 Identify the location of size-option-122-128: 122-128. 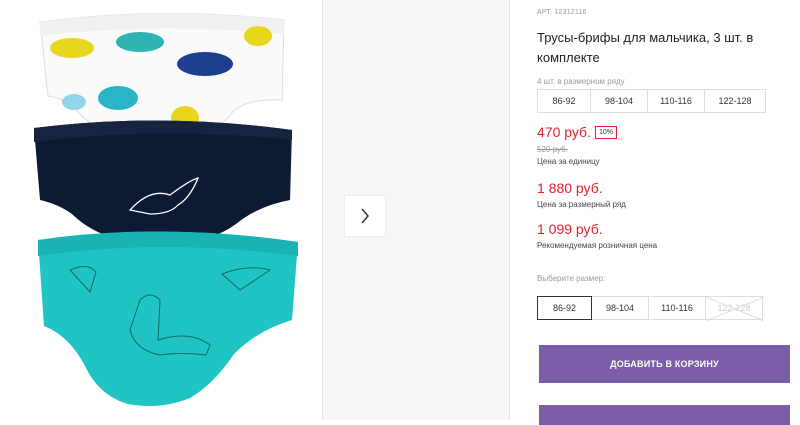
(734, 308).